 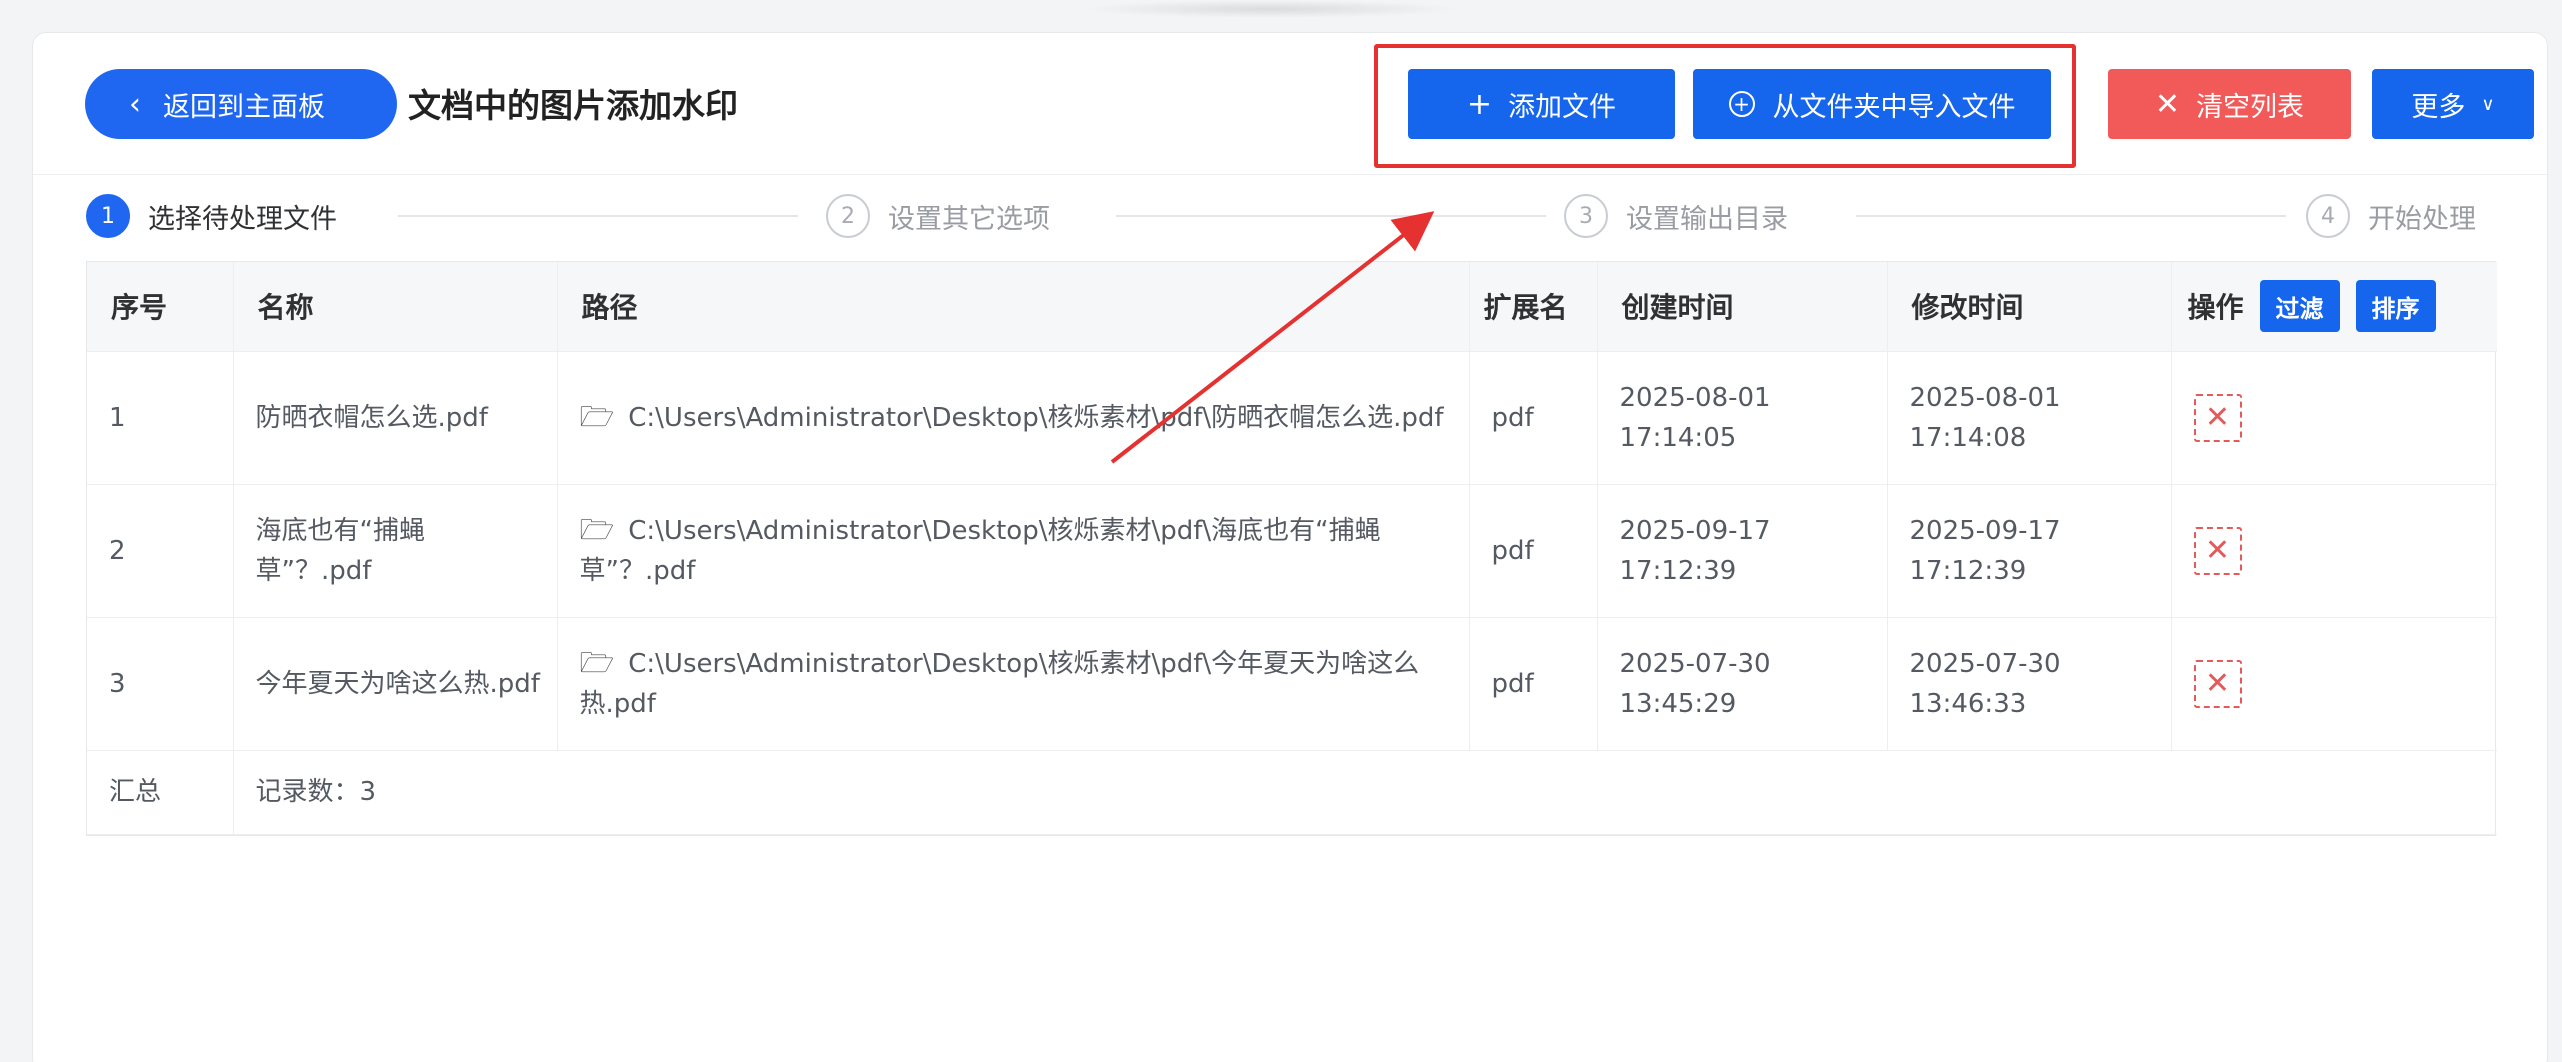 What do you see at coordinates (2299, 306) in the screenshot?
I see `filter-button: 过滤` at bounding box center [2299, 306].